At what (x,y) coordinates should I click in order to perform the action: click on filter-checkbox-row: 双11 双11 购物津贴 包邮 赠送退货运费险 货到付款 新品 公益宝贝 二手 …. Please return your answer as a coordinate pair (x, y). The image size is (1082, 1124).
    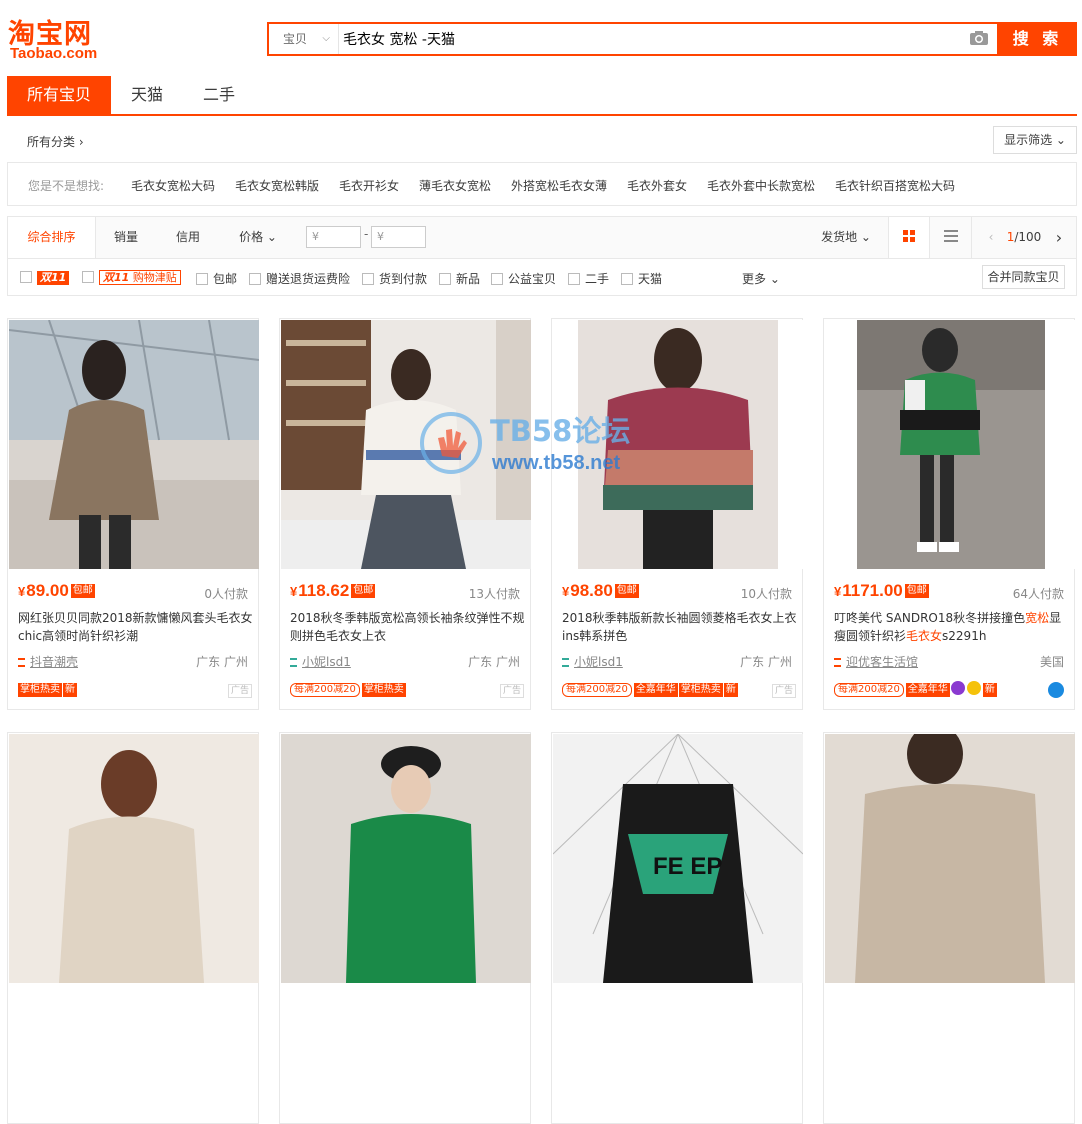
    Looking at the image, I should click on (542, 277).